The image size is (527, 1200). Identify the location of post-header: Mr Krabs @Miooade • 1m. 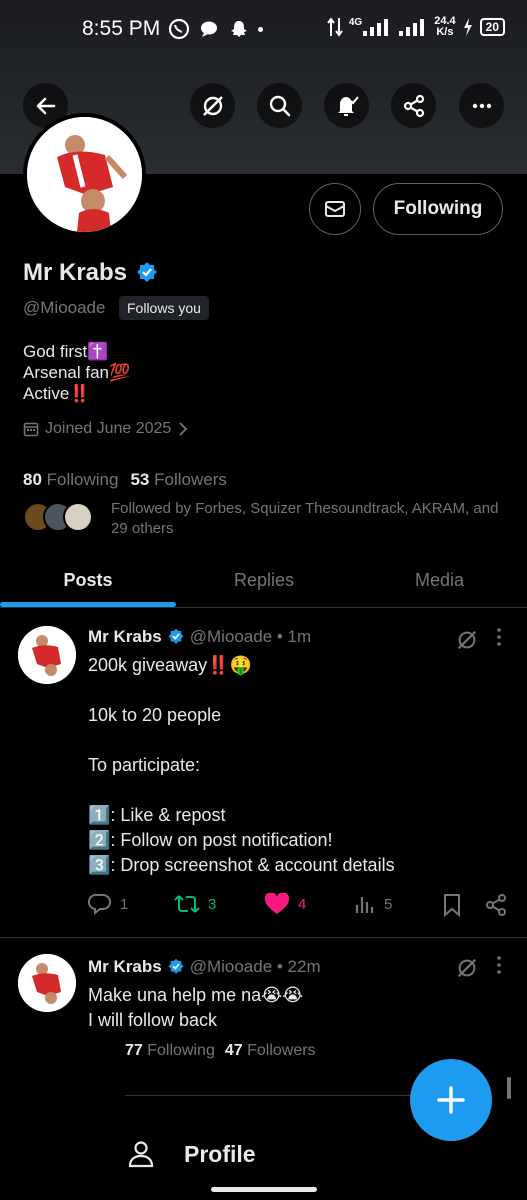
(199, 637).